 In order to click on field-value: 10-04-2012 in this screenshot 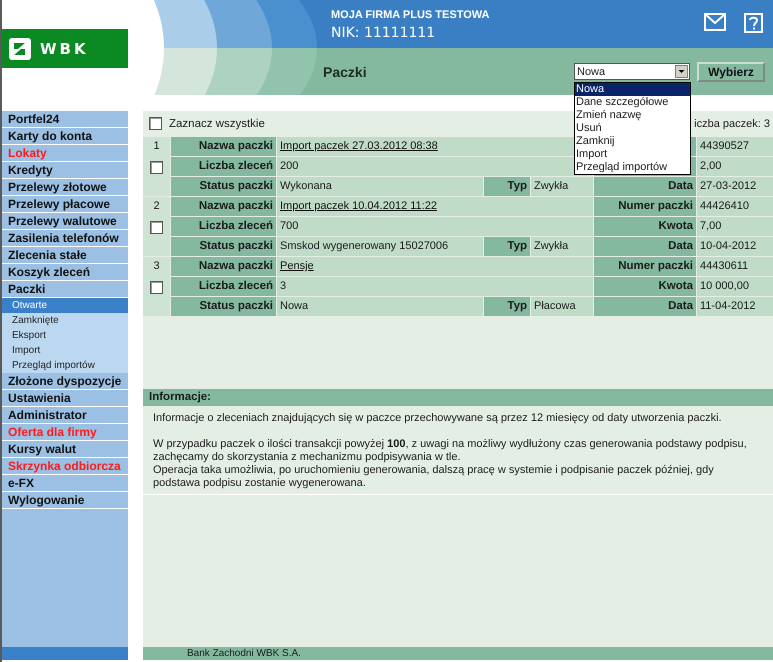, I will do `click(735, 246)`.